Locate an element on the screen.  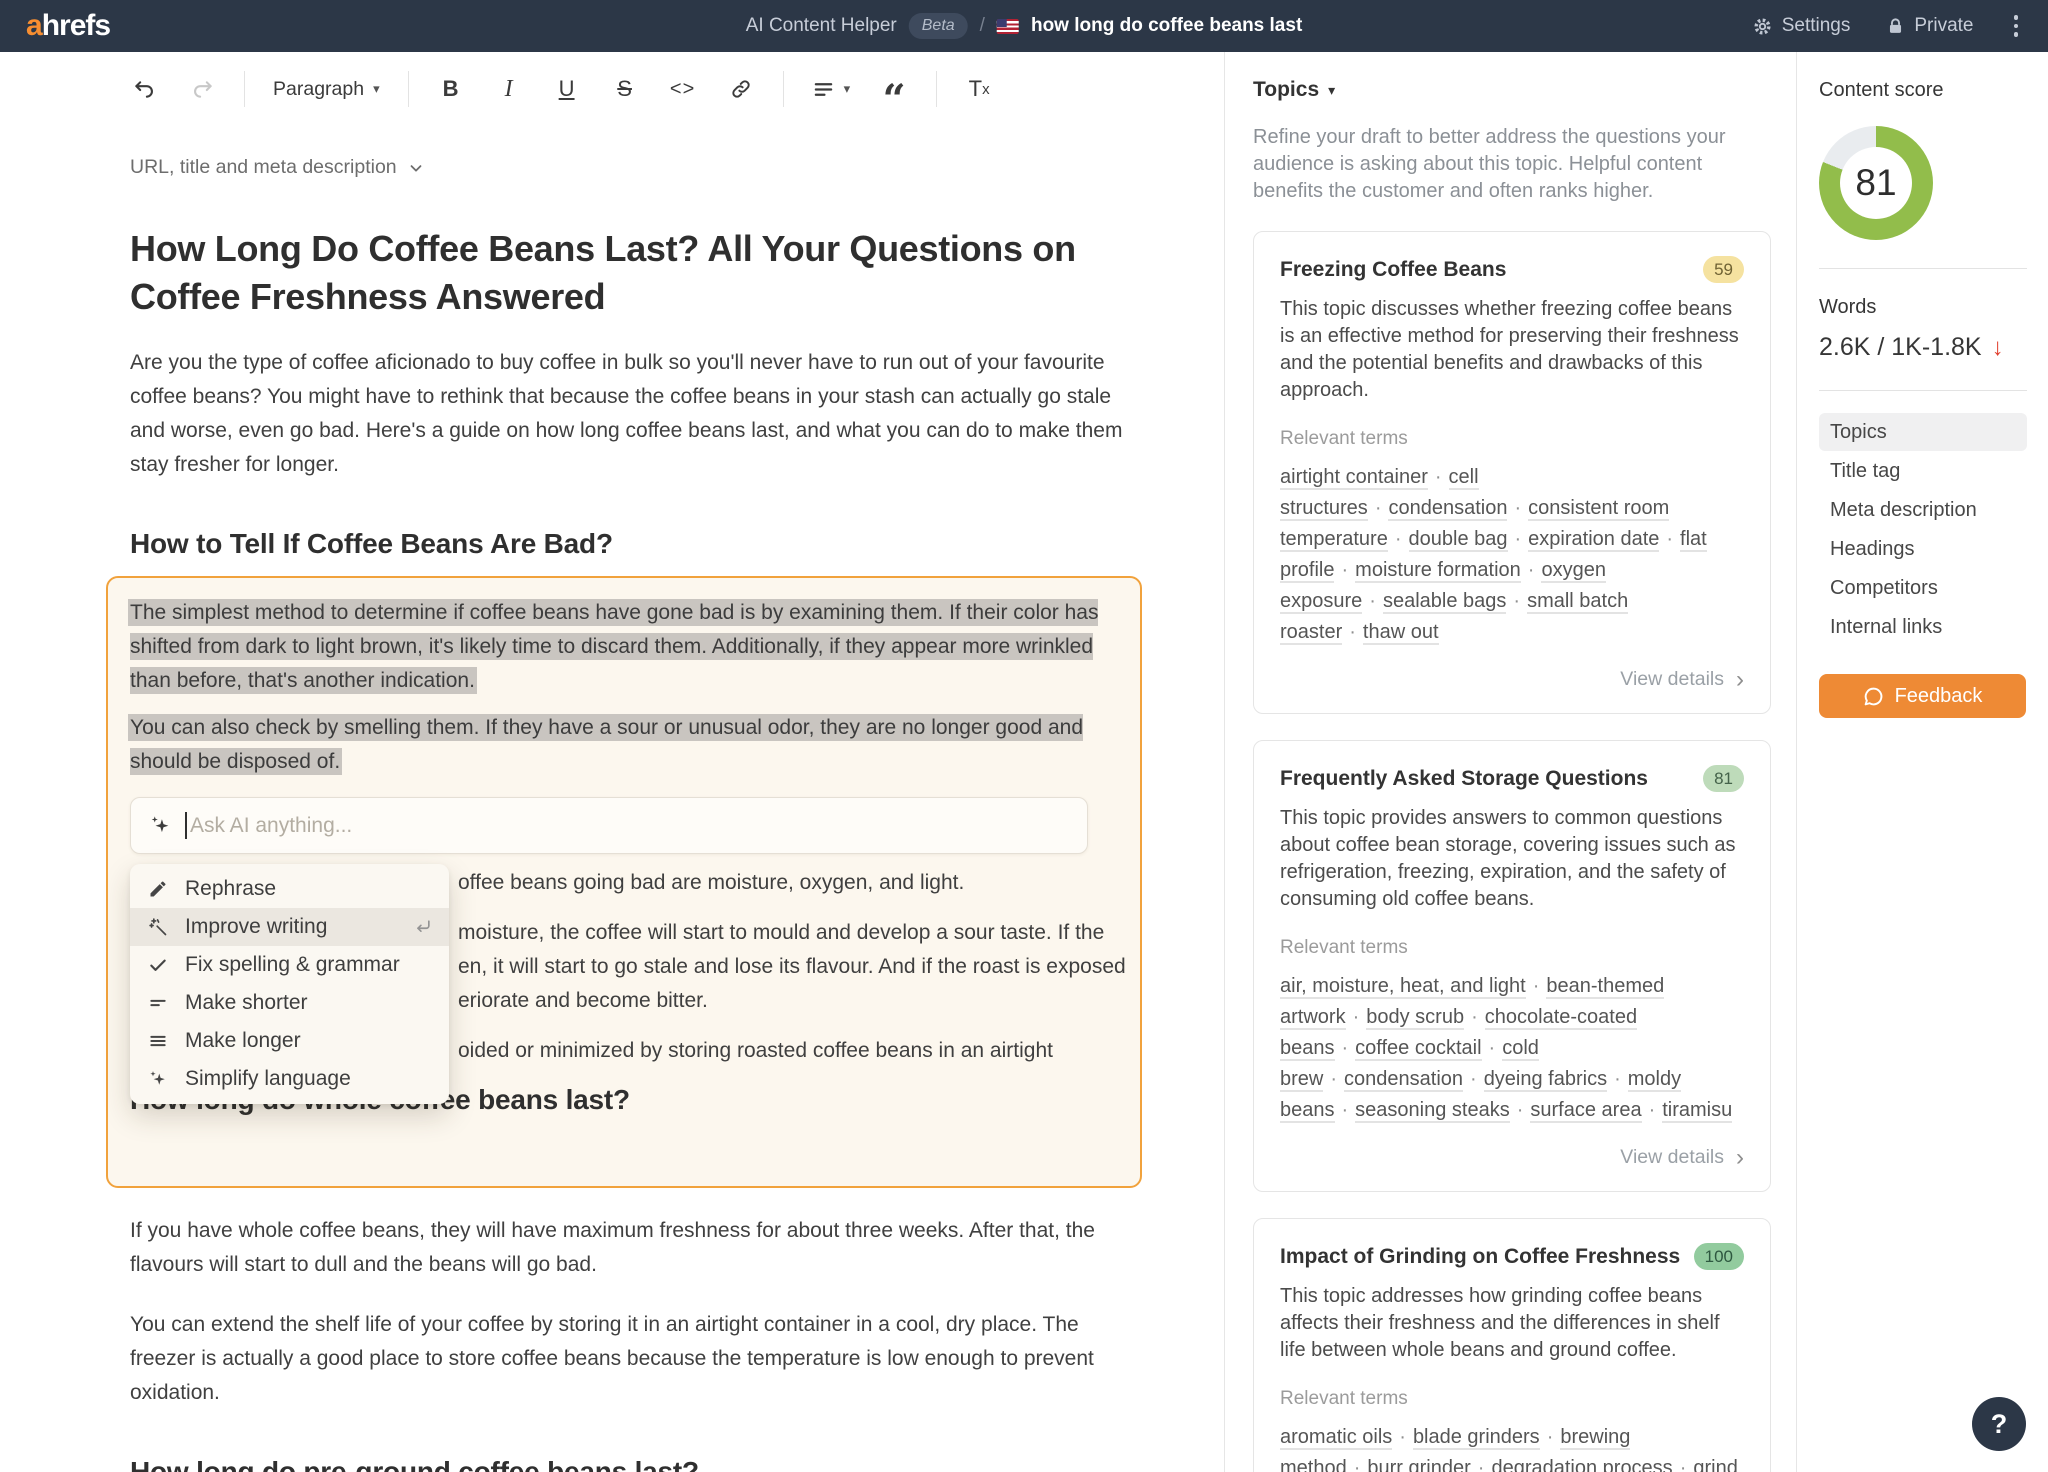
undo-icon is located at coordinates (143, 89).